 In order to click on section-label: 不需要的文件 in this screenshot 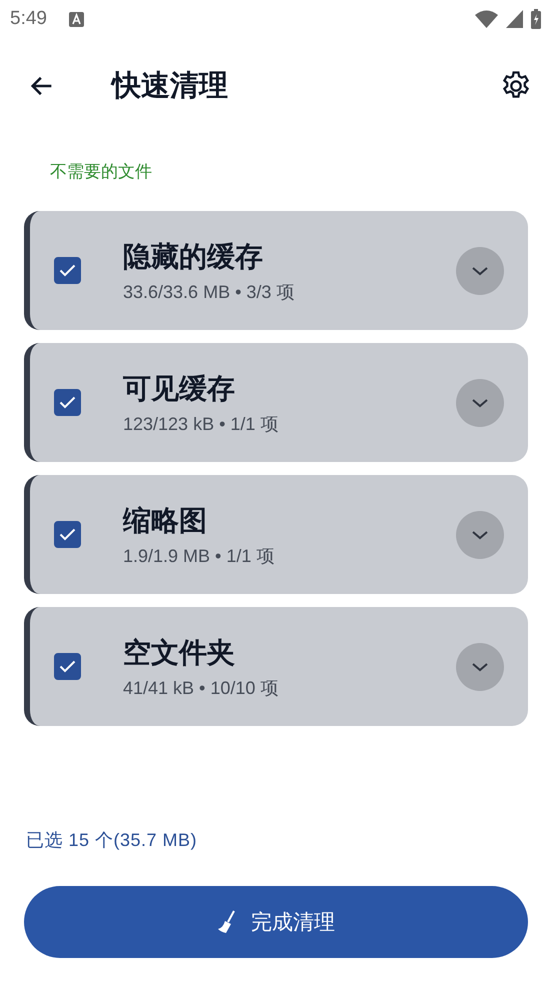, I will do `click(101, 172)`.